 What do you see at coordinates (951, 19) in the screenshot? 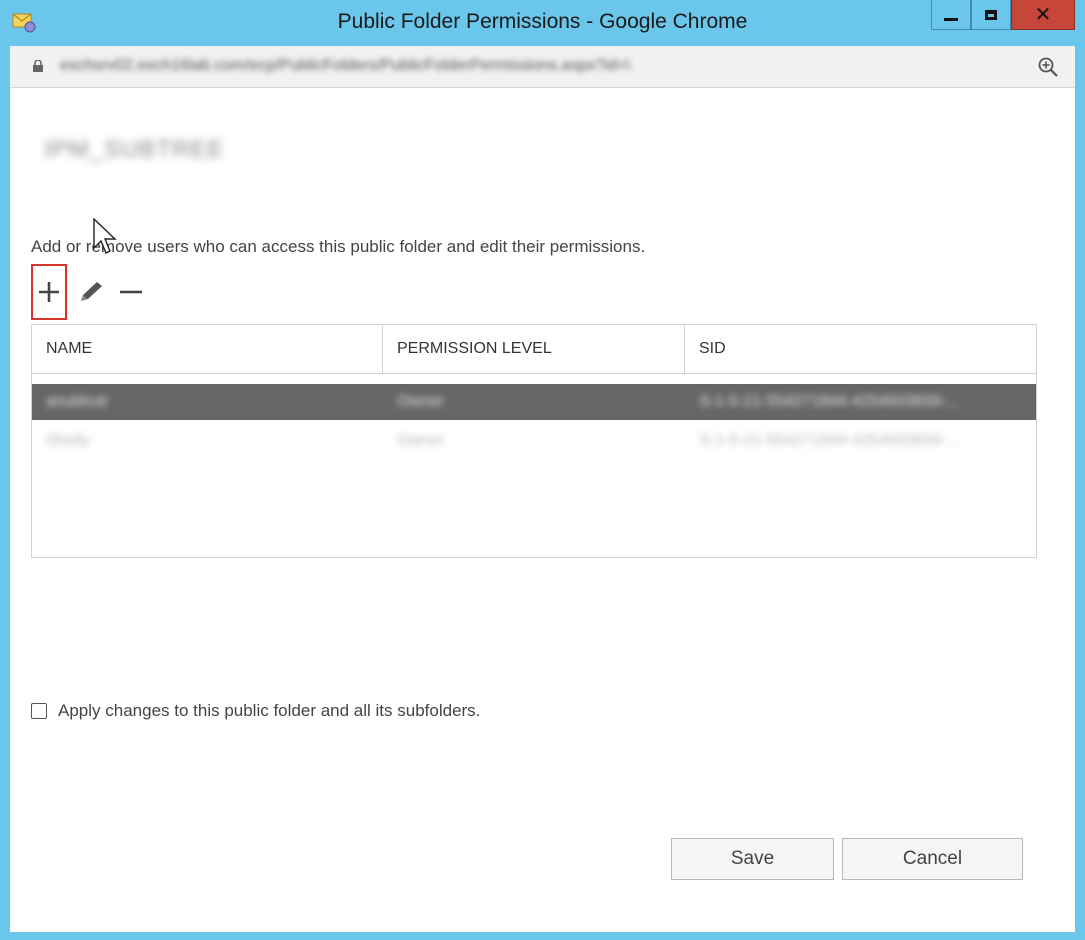
I see `minimize-icon` at bounding box center [951, 19].